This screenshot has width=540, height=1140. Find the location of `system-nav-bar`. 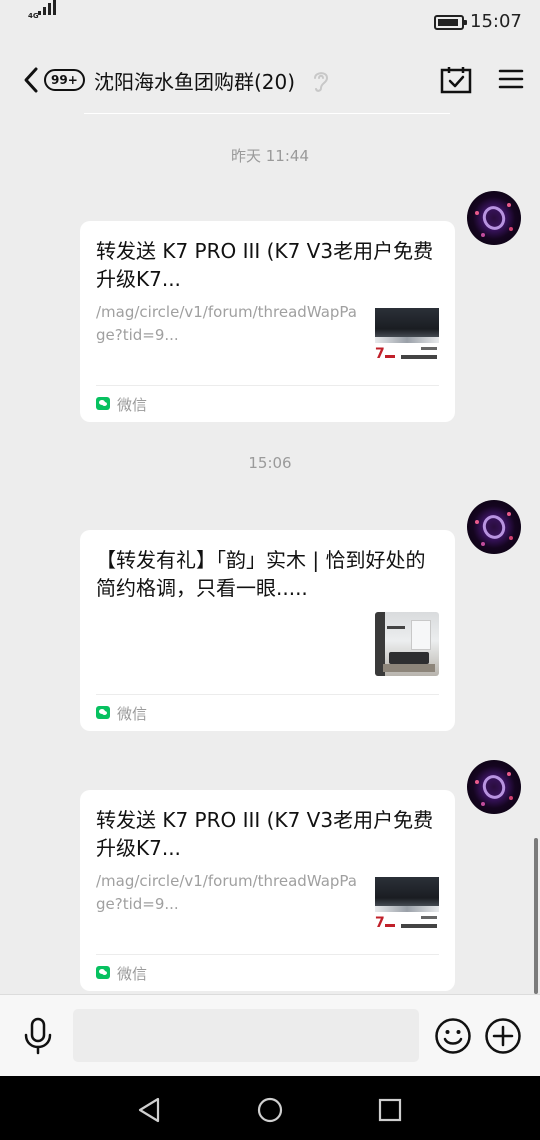

system-nav-bar is located at coordinates (270, 1108).